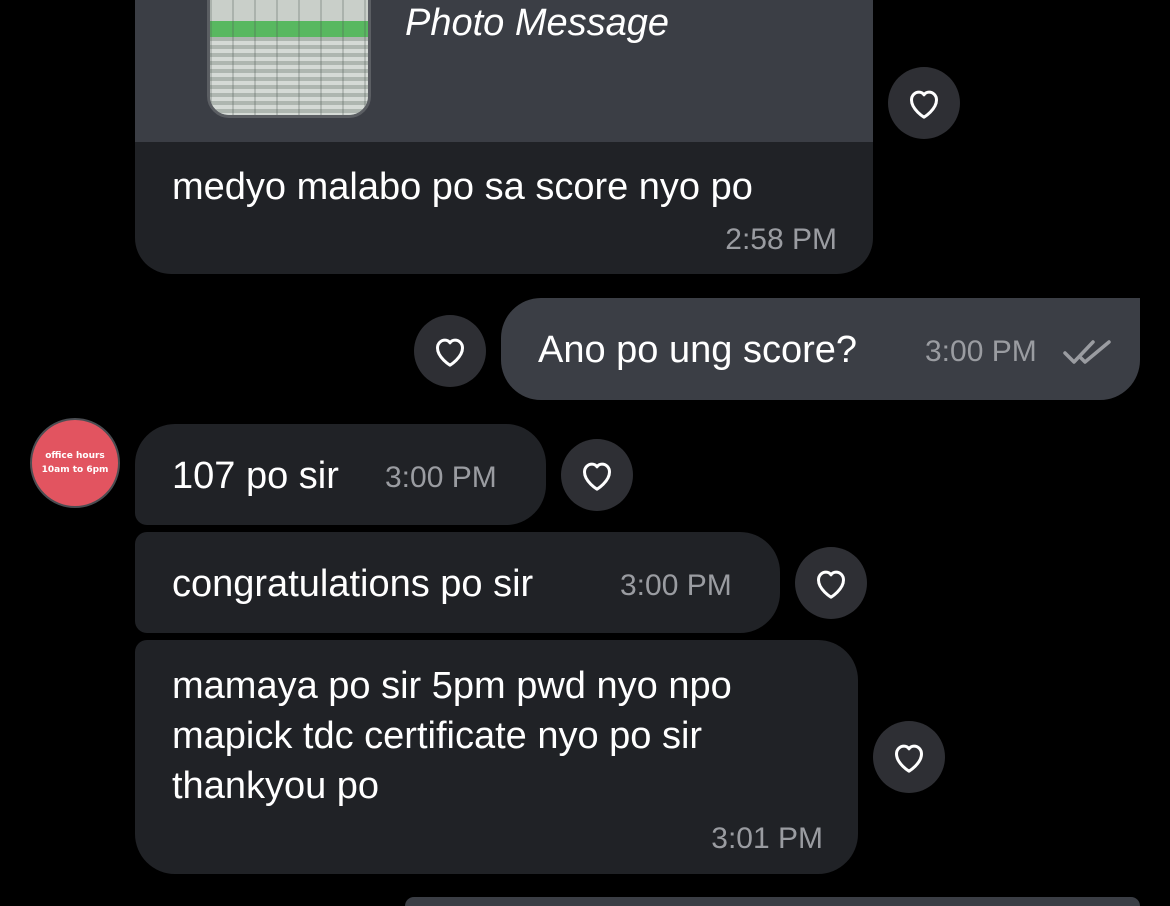  I want to click on message-bubble-outgoing: Ano po ung score? 3:00 PM, so click(820, 349).